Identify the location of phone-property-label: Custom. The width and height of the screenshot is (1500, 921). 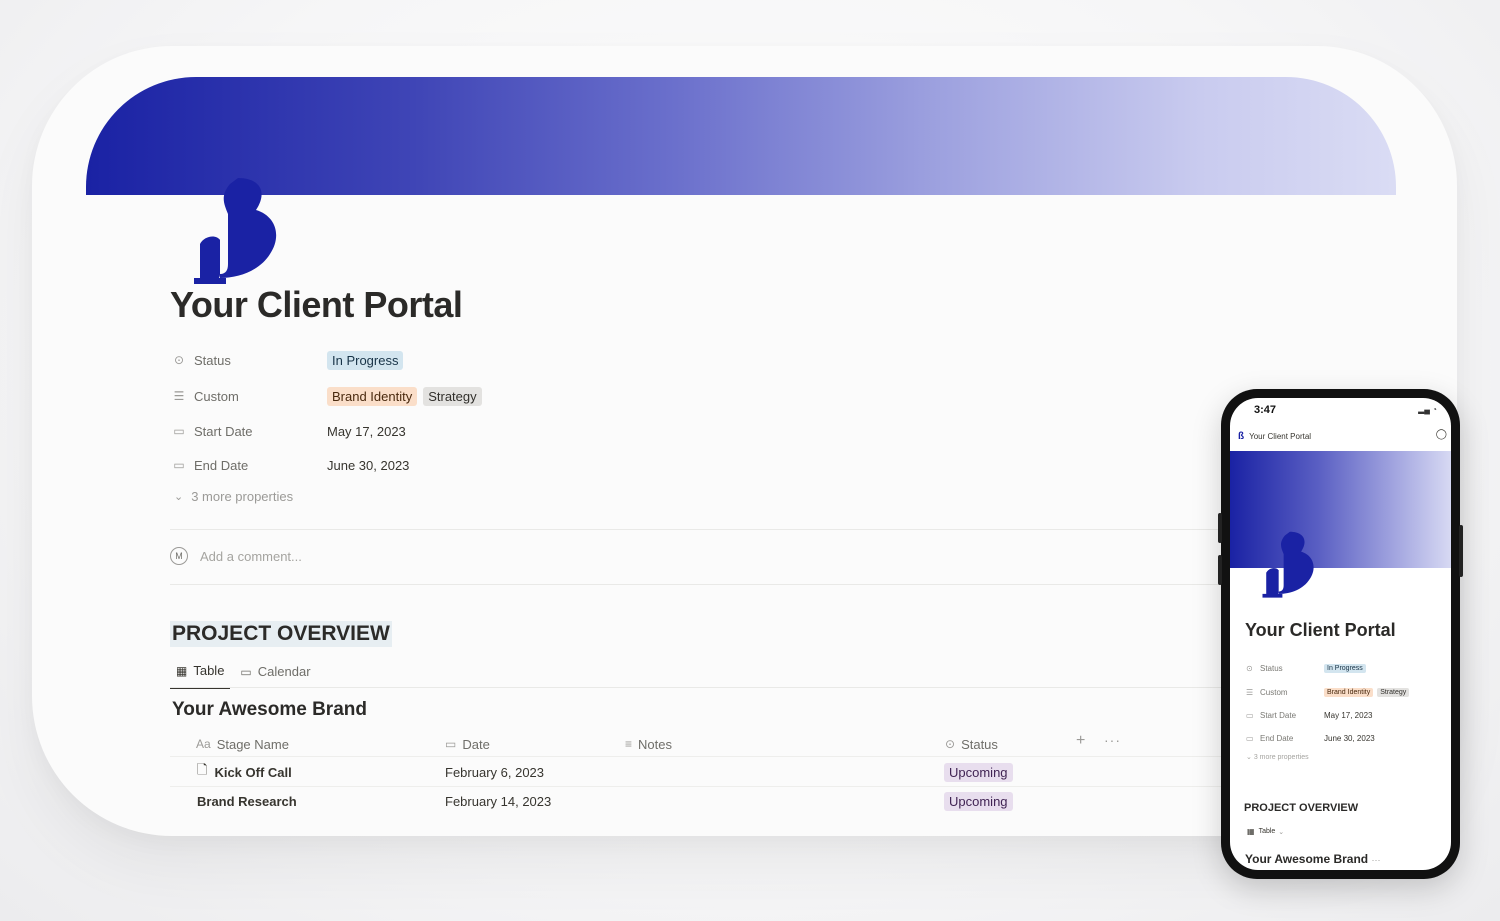
(1274, 692).